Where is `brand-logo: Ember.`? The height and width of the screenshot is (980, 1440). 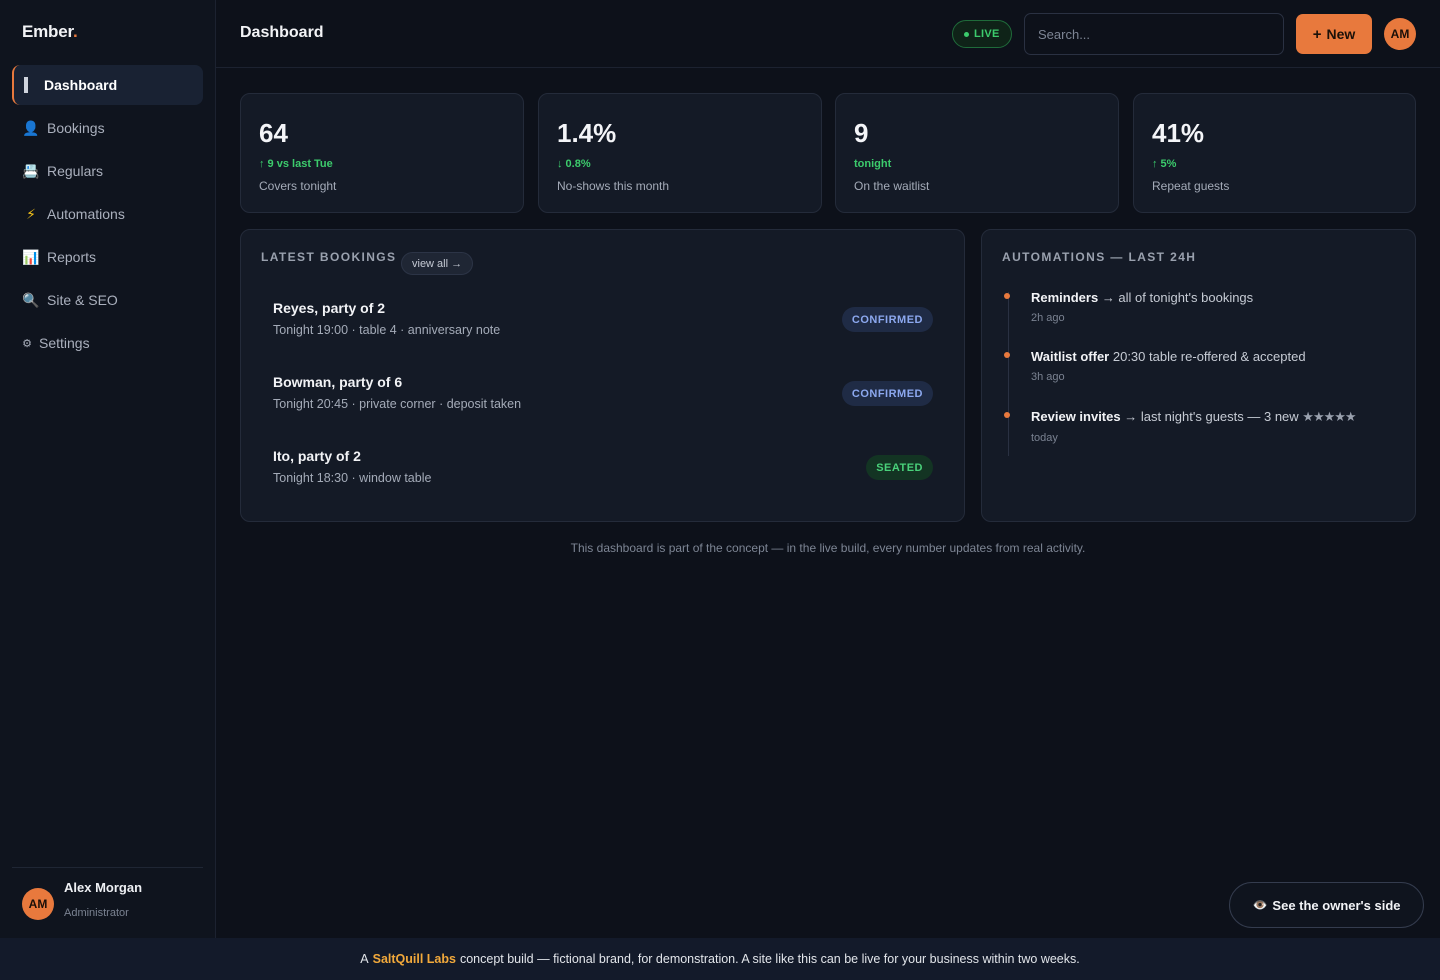 brand-logo: Ember. is located at coordinates (50, 32).